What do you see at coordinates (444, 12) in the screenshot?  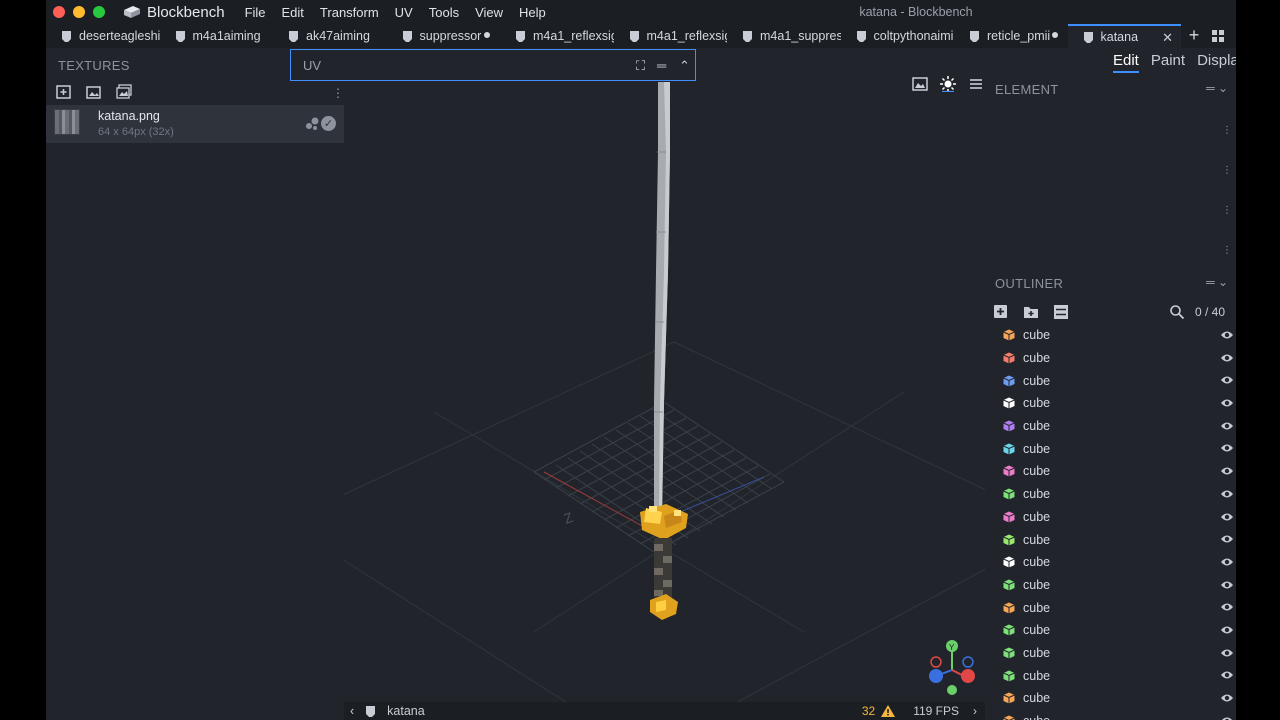 I see `menu-tools: Tools` at bounding box center [444, 12].